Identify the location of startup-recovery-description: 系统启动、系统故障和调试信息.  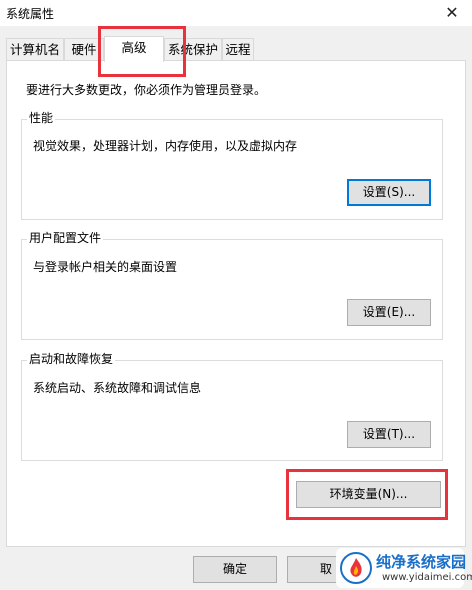
(117, 388).